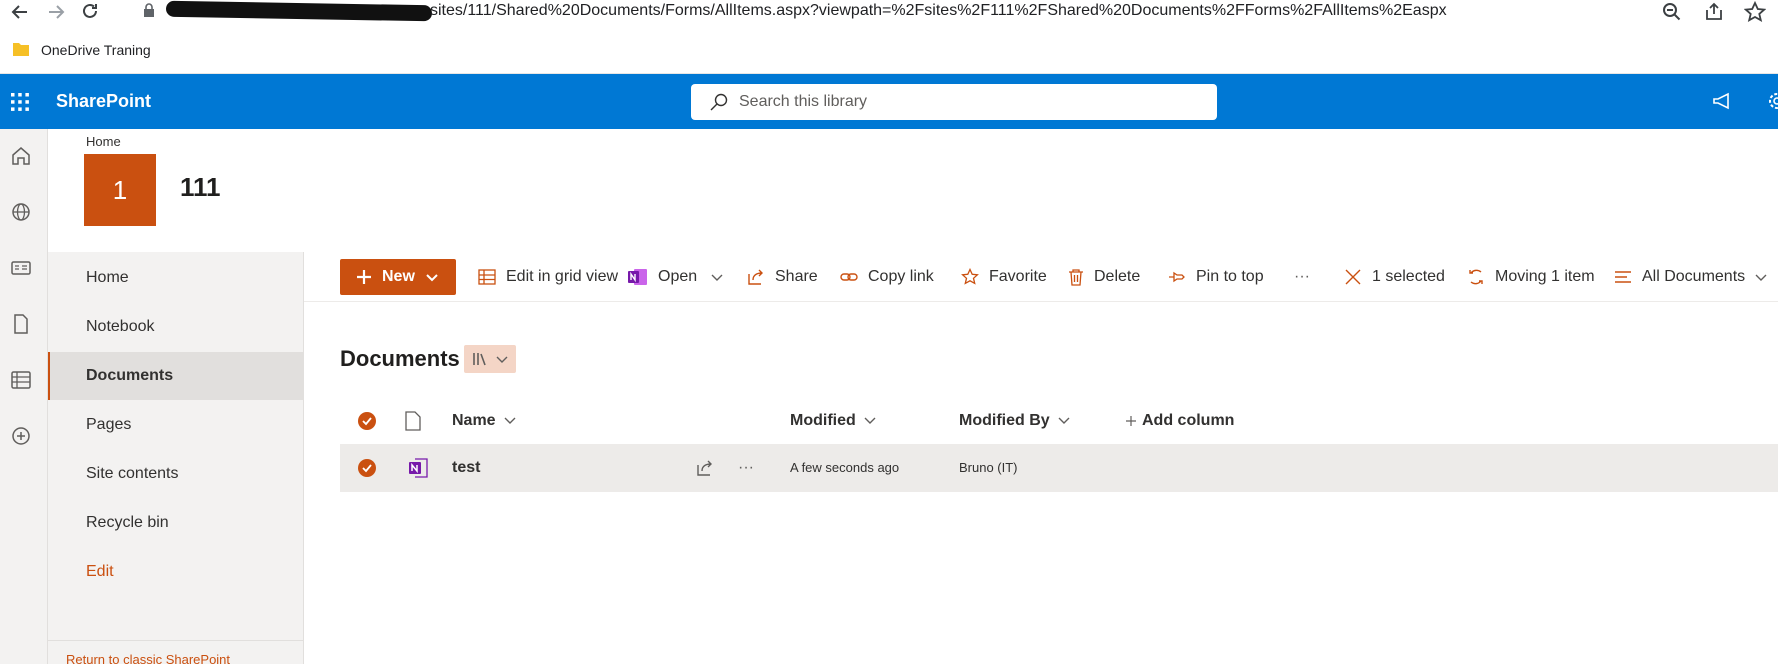 Image resolution: width=1778 pixels, height=667 pixels. I want to click on row-name: test, so click(466, 468).